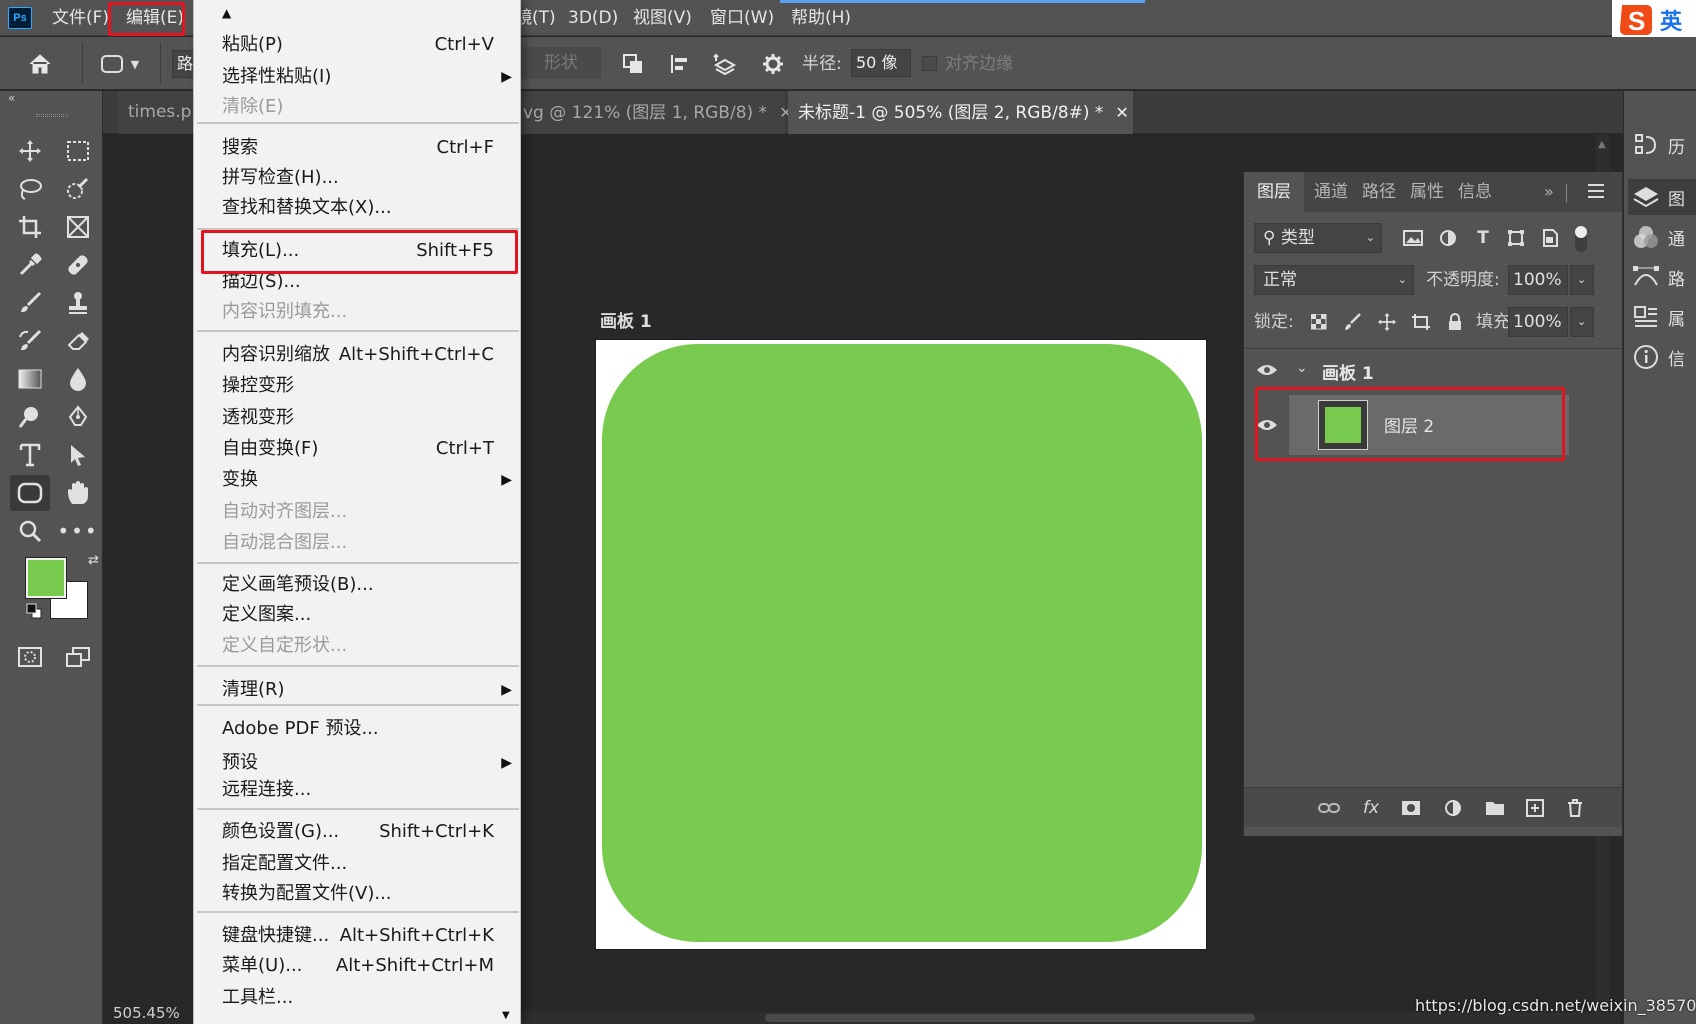  I want to click on radius-input: 50 像素, so click(881, 63).